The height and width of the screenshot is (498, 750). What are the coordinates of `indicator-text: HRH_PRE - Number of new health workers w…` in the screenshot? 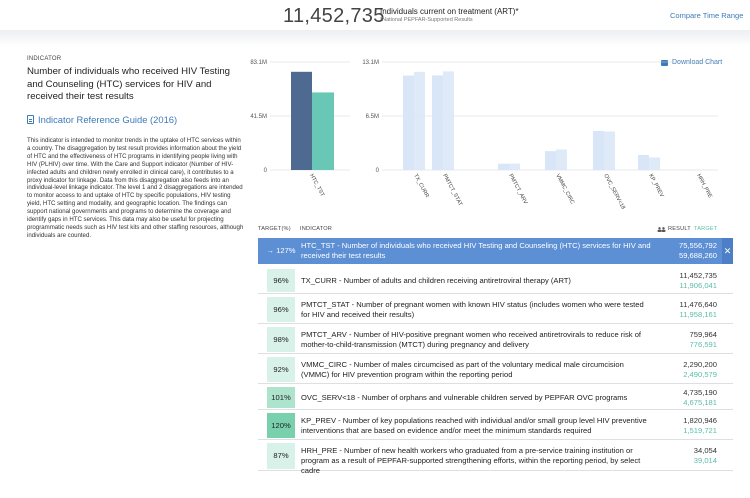 It's located at (471, 460).